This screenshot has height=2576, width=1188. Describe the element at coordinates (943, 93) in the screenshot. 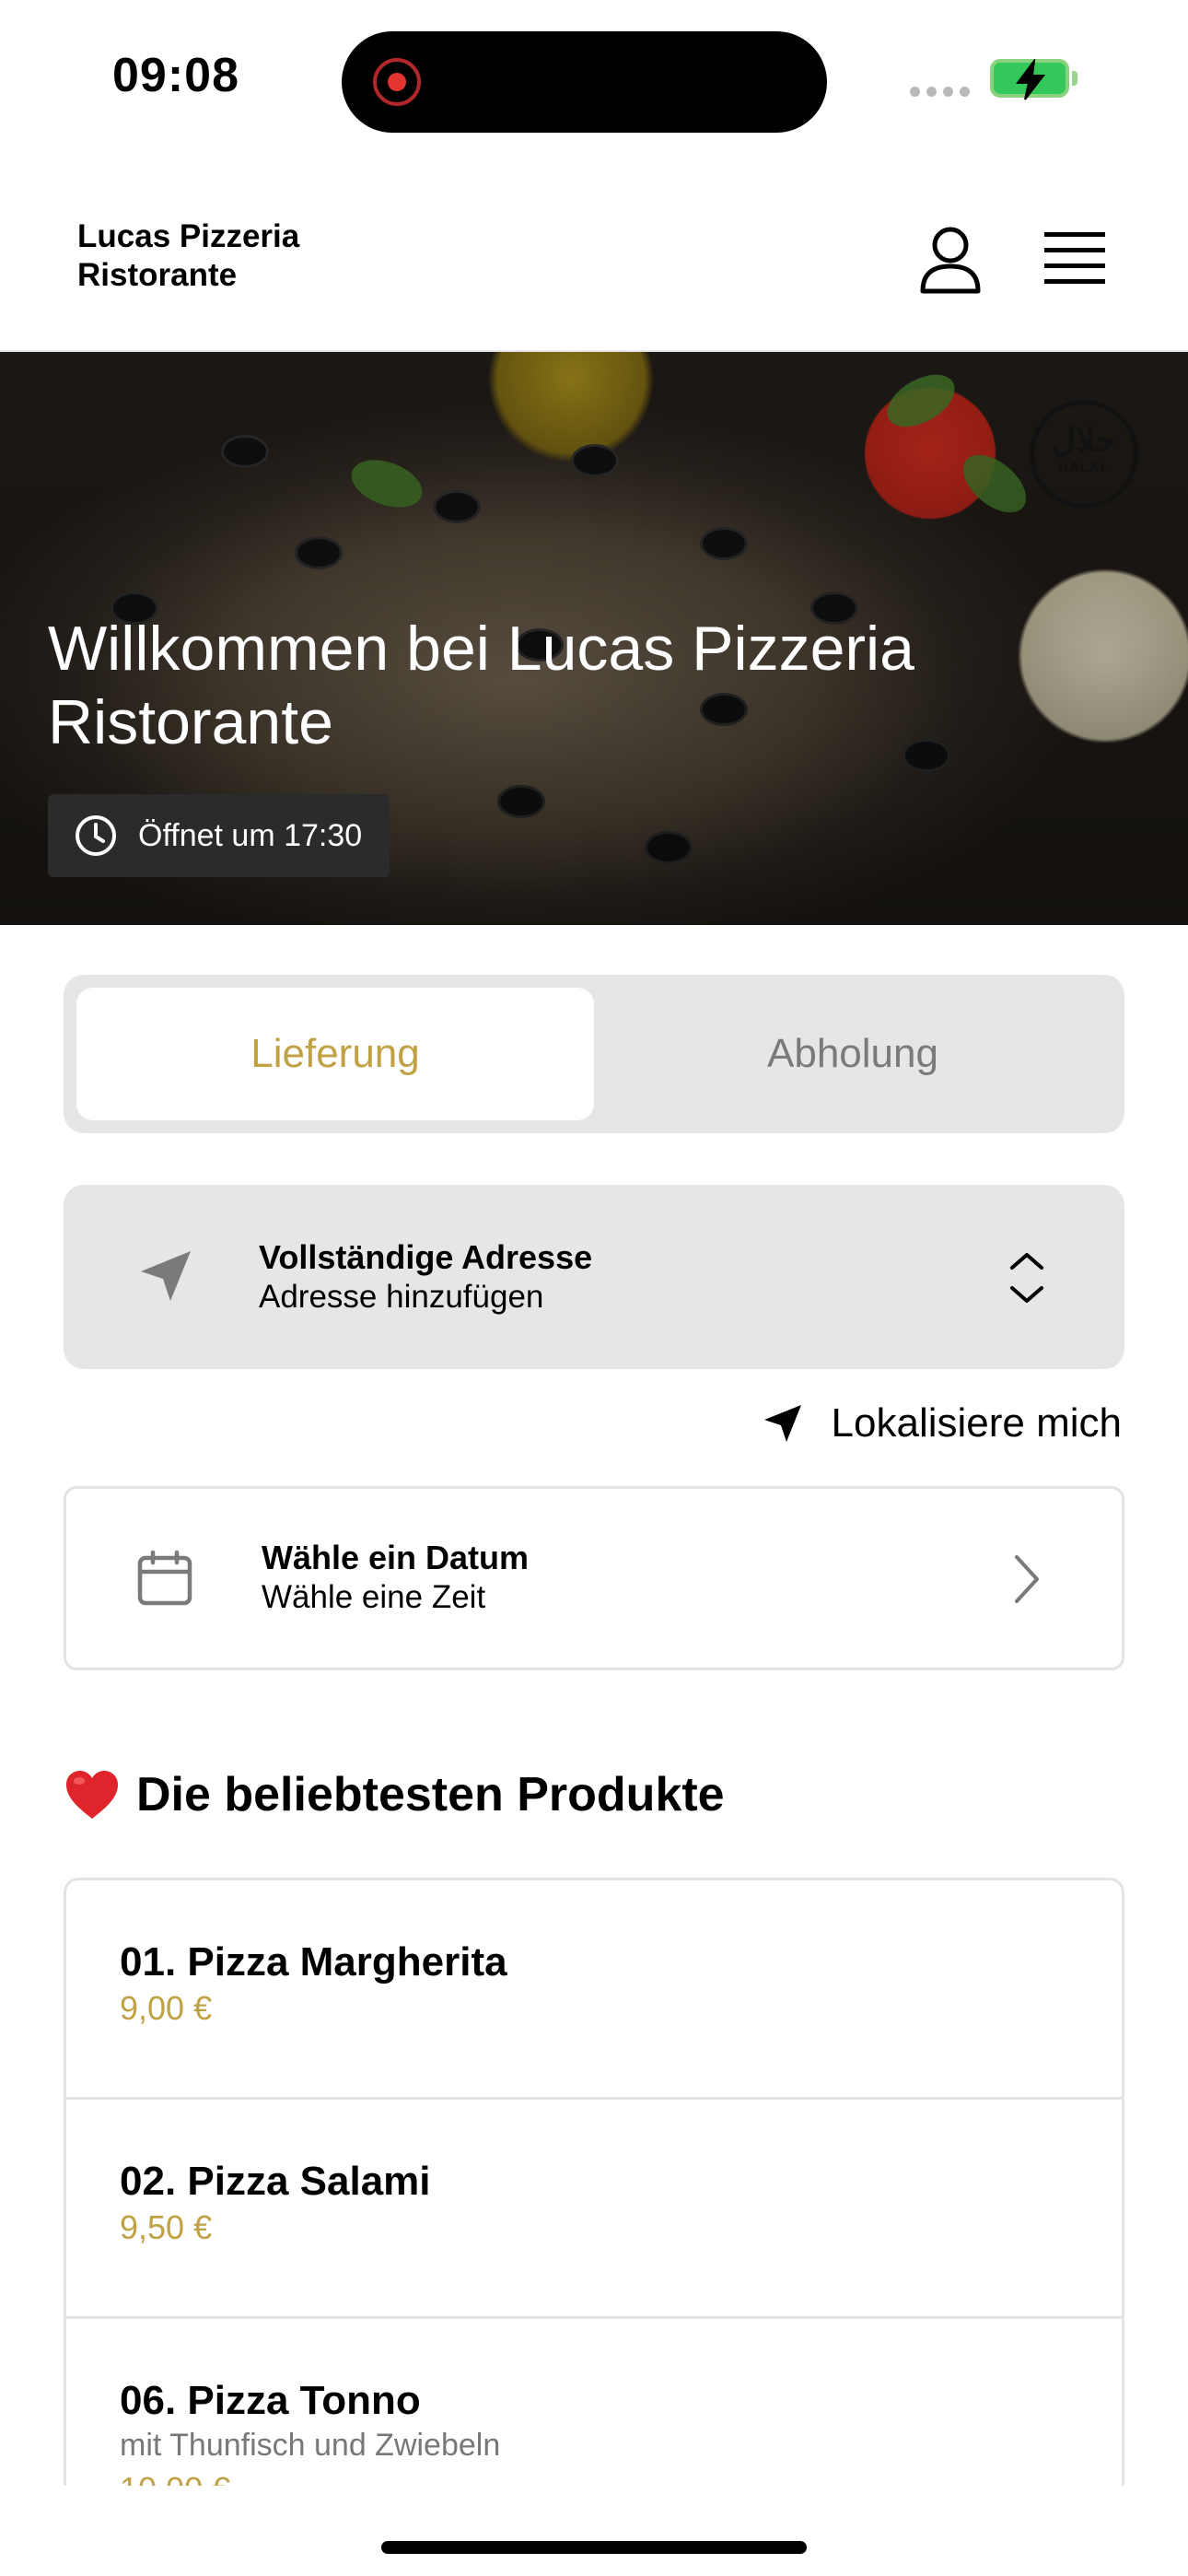

I see `signal-icon` at that location.